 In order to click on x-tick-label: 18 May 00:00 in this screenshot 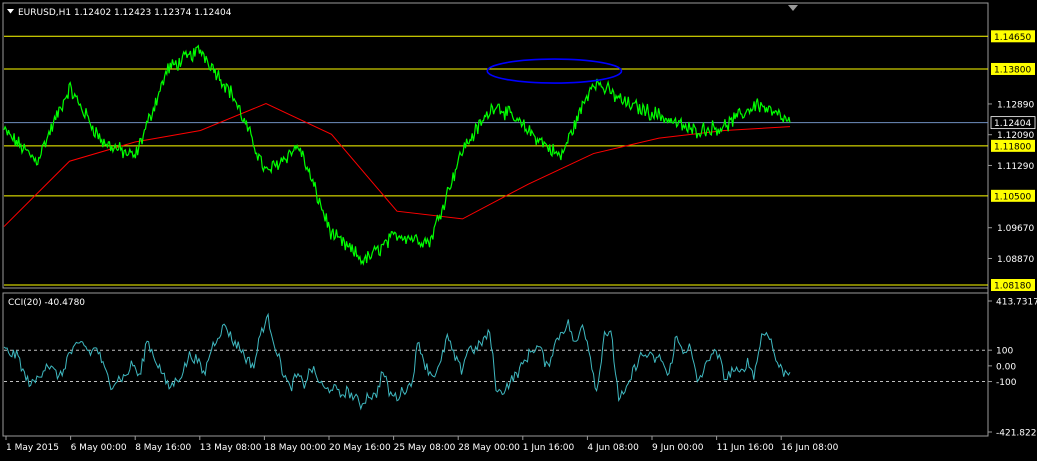, I will do `click(295, 448)`.